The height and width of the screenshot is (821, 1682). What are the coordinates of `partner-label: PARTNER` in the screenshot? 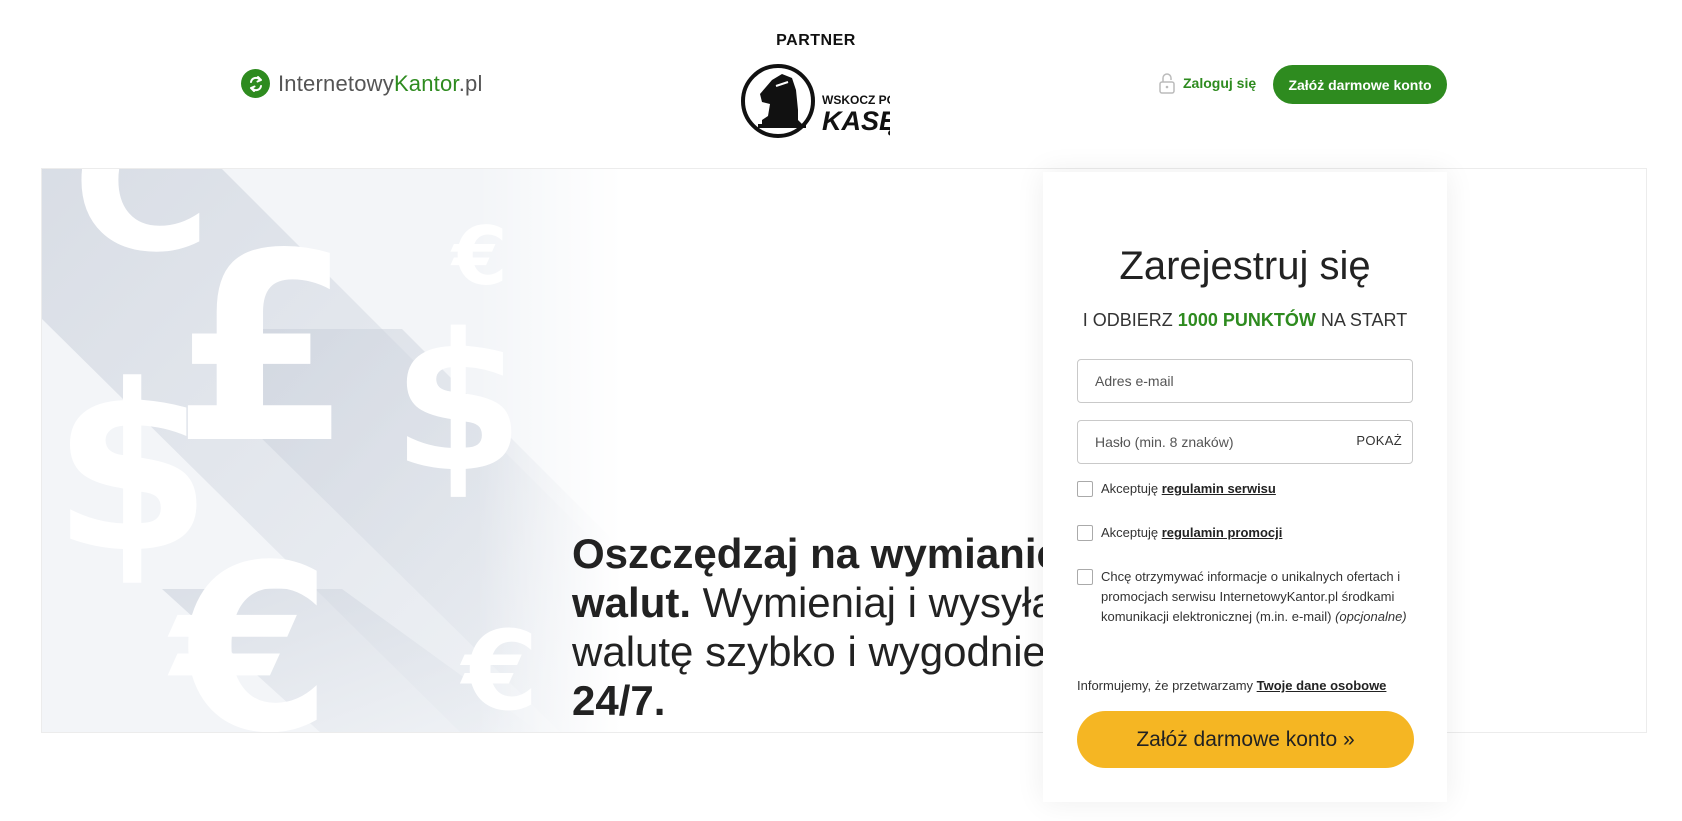 It's located at (816, 40).